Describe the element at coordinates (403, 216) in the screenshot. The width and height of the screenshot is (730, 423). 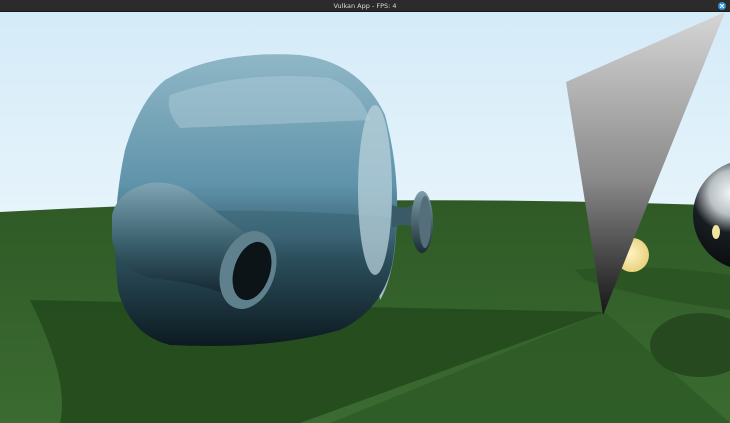
I see `teapot-knob-stem` at that location.